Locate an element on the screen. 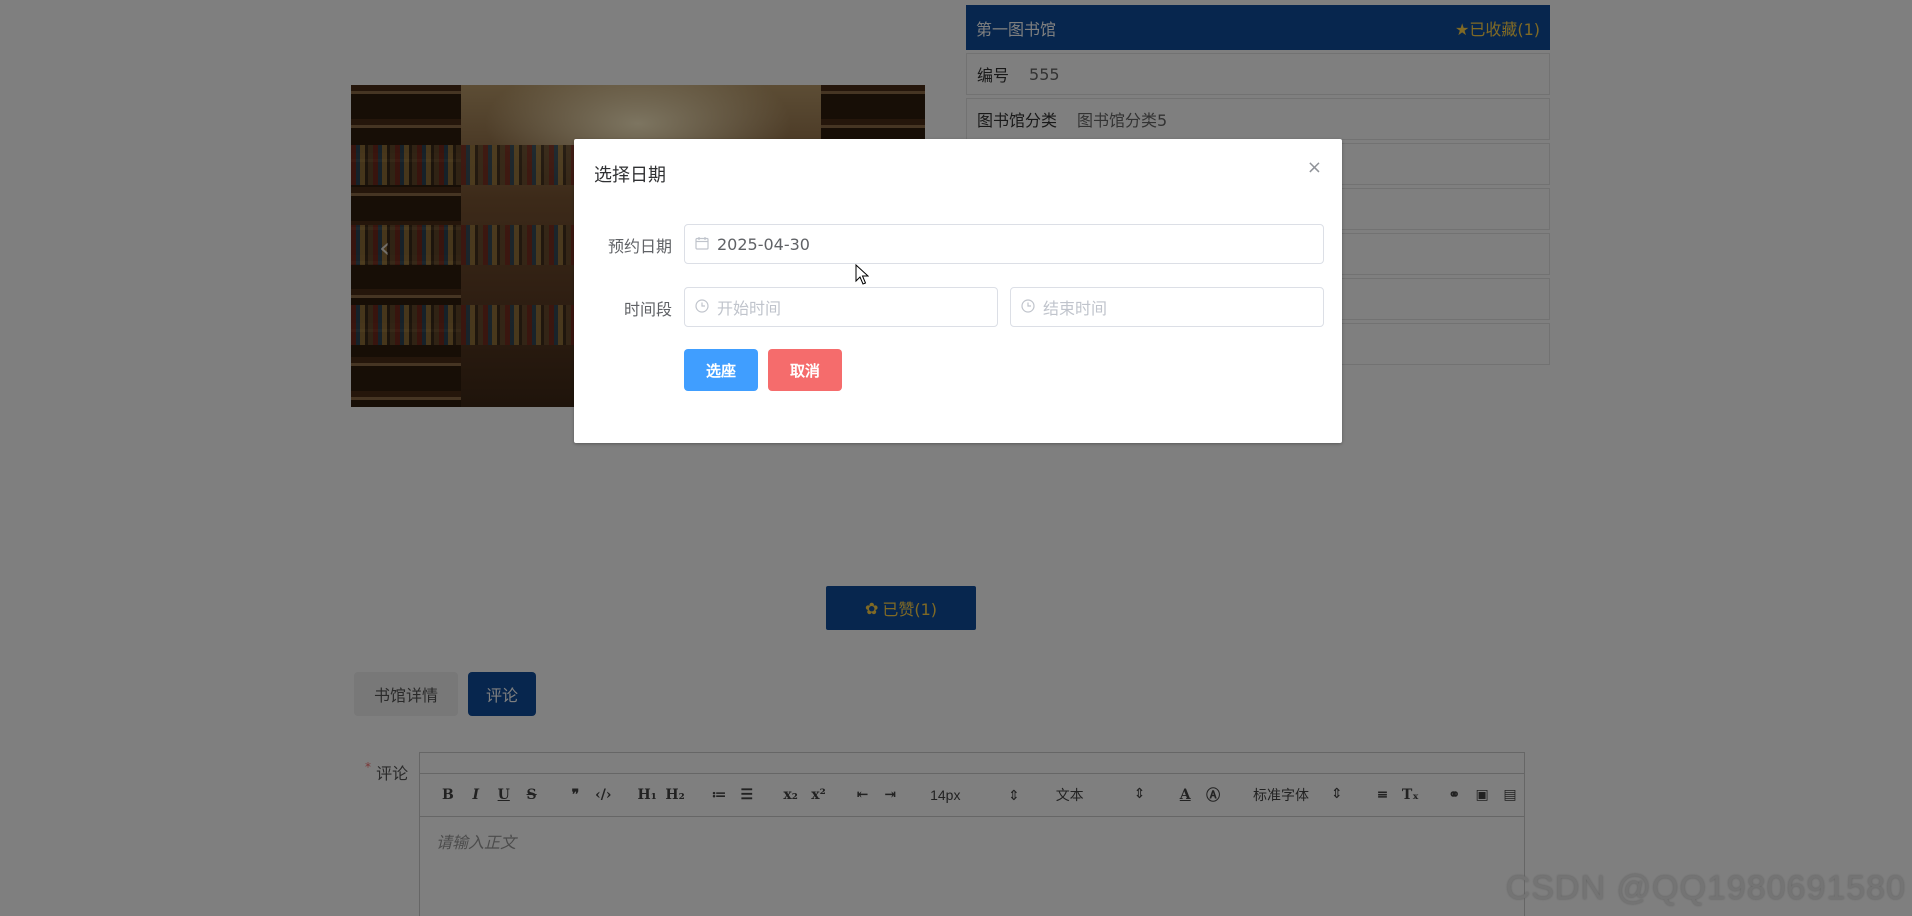  reservation-date-input: 2025-04-30 is located at coordinates (1004, 244).